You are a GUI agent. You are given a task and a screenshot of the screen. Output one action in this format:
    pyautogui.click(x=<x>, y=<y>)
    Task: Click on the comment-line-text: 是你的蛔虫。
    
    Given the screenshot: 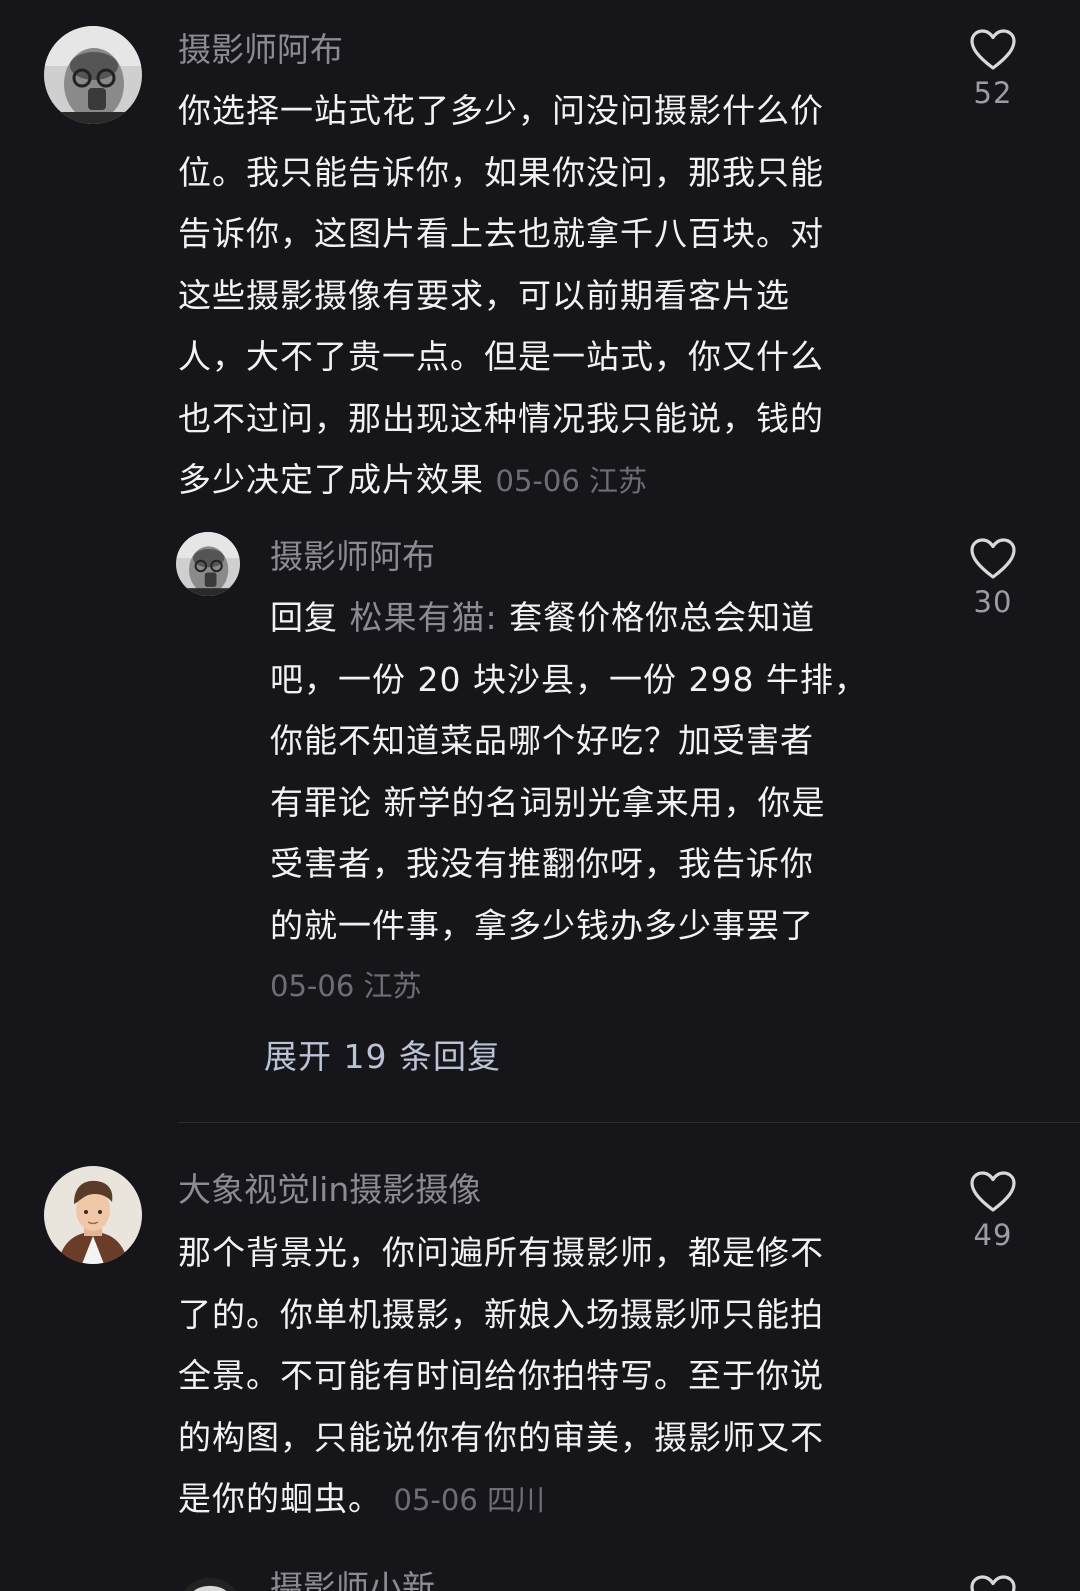 What is the action you would take?
    pyautogui.click(x=280, y=1498)
    